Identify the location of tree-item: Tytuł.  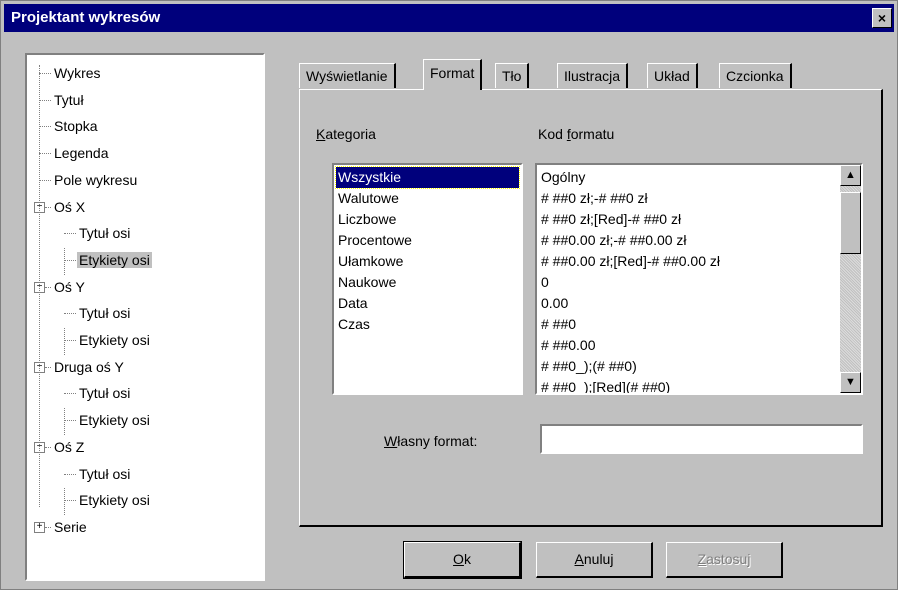
(69, 100).